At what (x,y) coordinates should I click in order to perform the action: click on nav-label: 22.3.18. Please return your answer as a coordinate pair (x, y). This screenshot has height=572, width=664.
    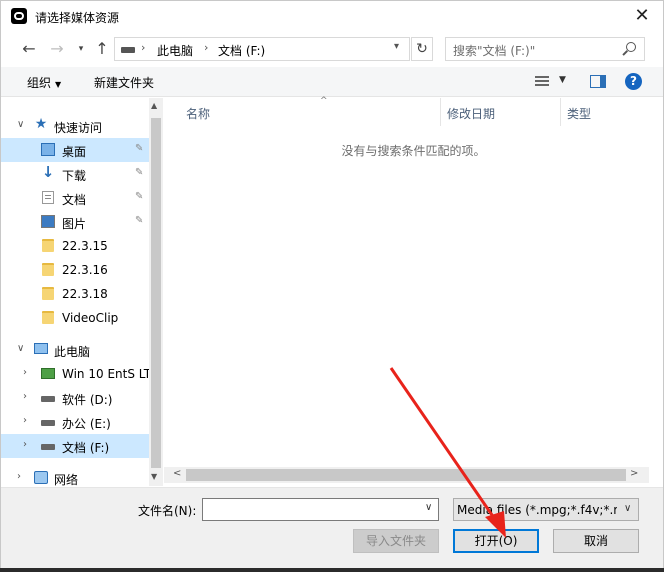
    Looking at the image, I should click on (85, 294).